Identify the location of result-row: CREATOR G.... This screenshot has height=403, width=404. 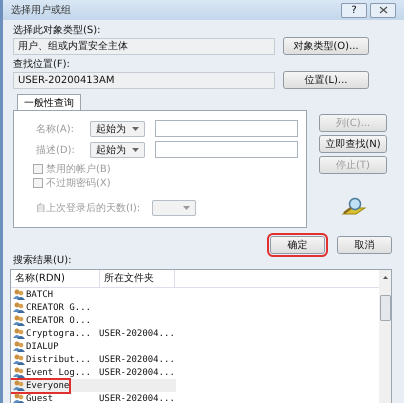
(195, 307).